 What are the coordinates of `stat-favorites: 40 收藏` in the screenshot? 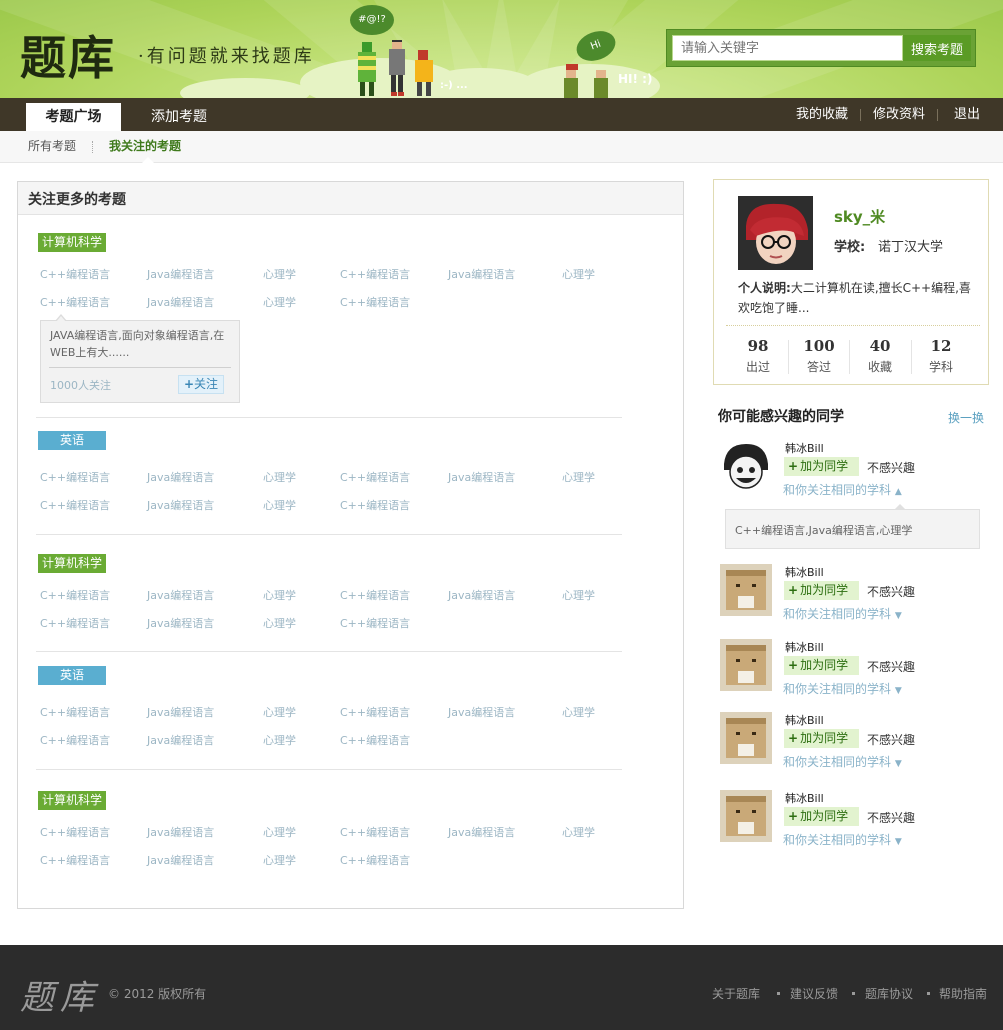 It's located at (880, 356).